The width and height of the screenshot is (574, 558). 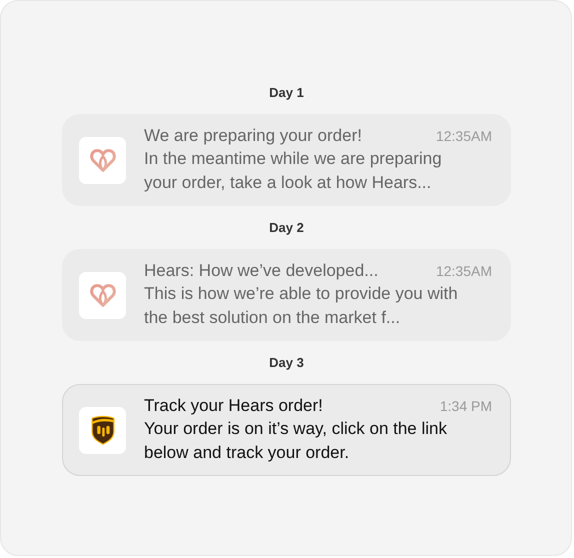 I want to click on notification-title: We are preparing your order!, so click(x=253, y=136).